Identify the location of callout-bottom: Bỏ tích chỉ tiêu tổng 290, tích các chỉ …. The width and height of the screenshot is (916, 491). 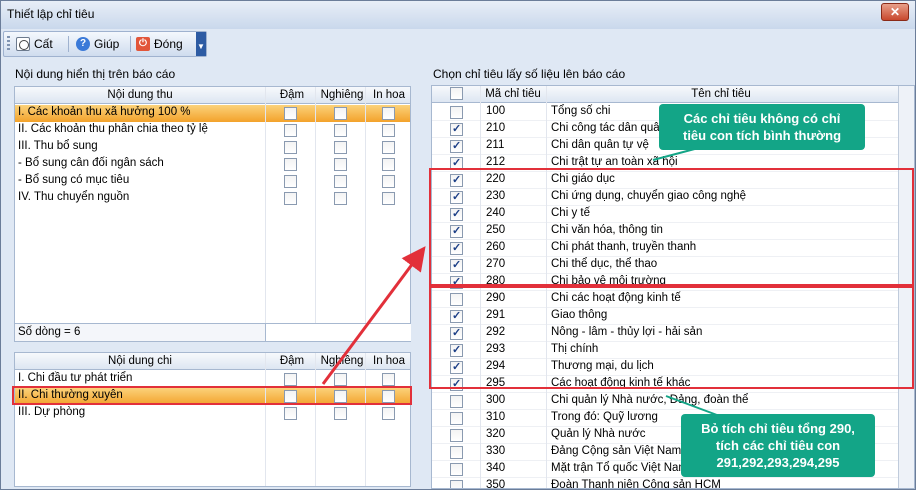
(778, 445).